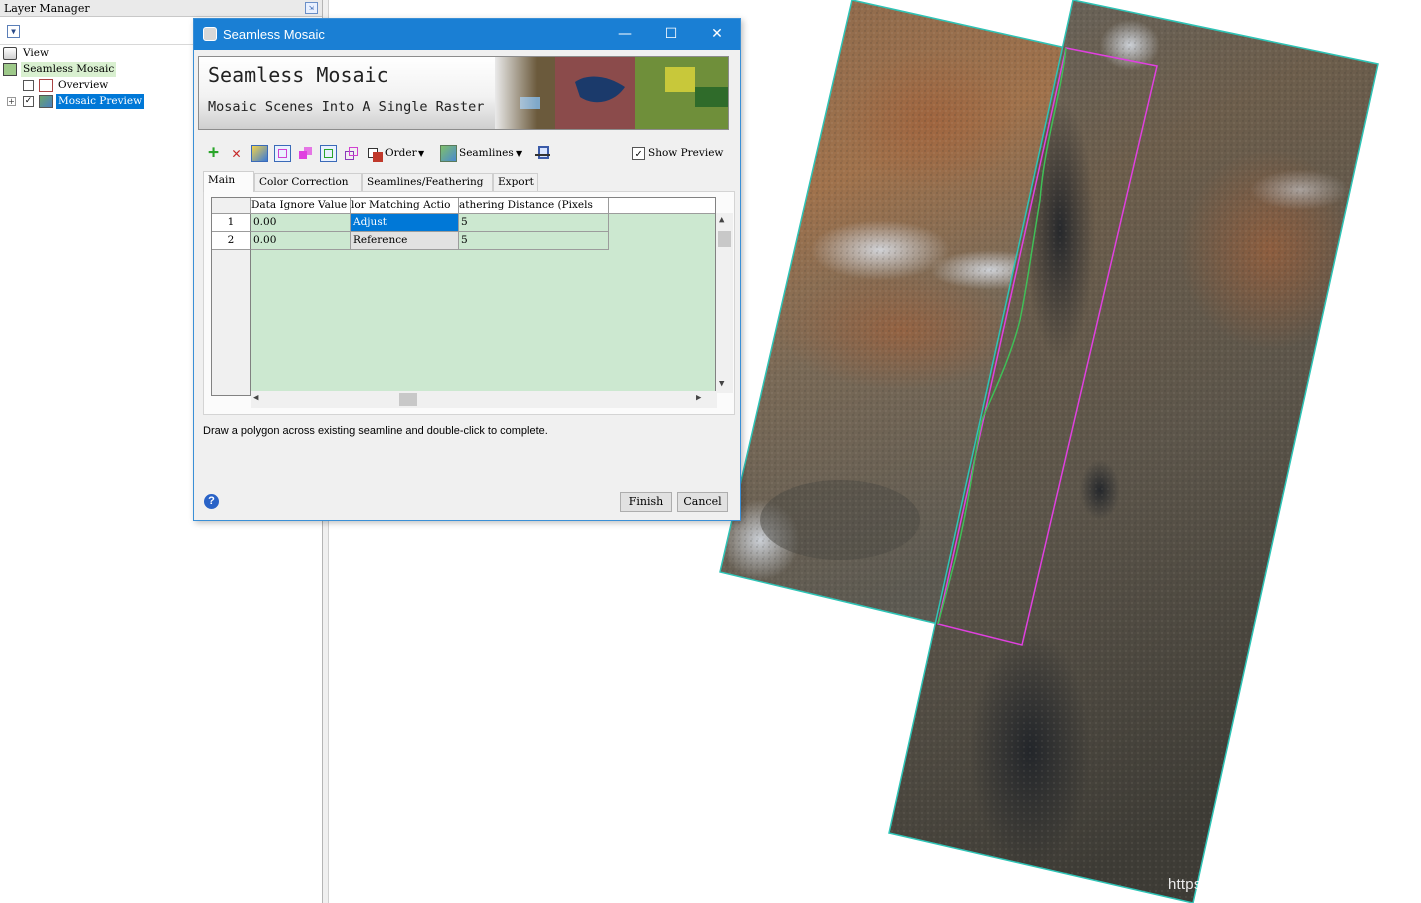  I want to click on banner-title: Seamless Mosaic, so click(298, 75).